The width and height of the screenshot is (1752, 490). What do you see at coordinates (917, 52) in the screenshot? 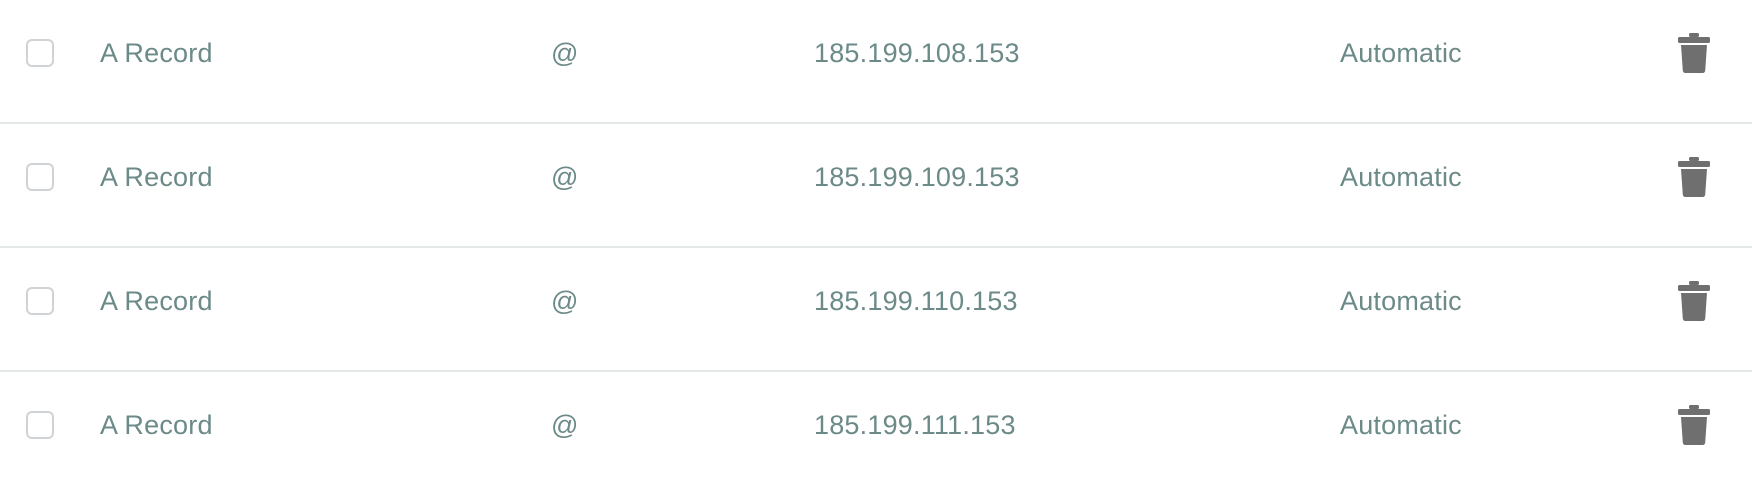
I see `record-value: 185.199.108.153` at bounding box center [917, 52].